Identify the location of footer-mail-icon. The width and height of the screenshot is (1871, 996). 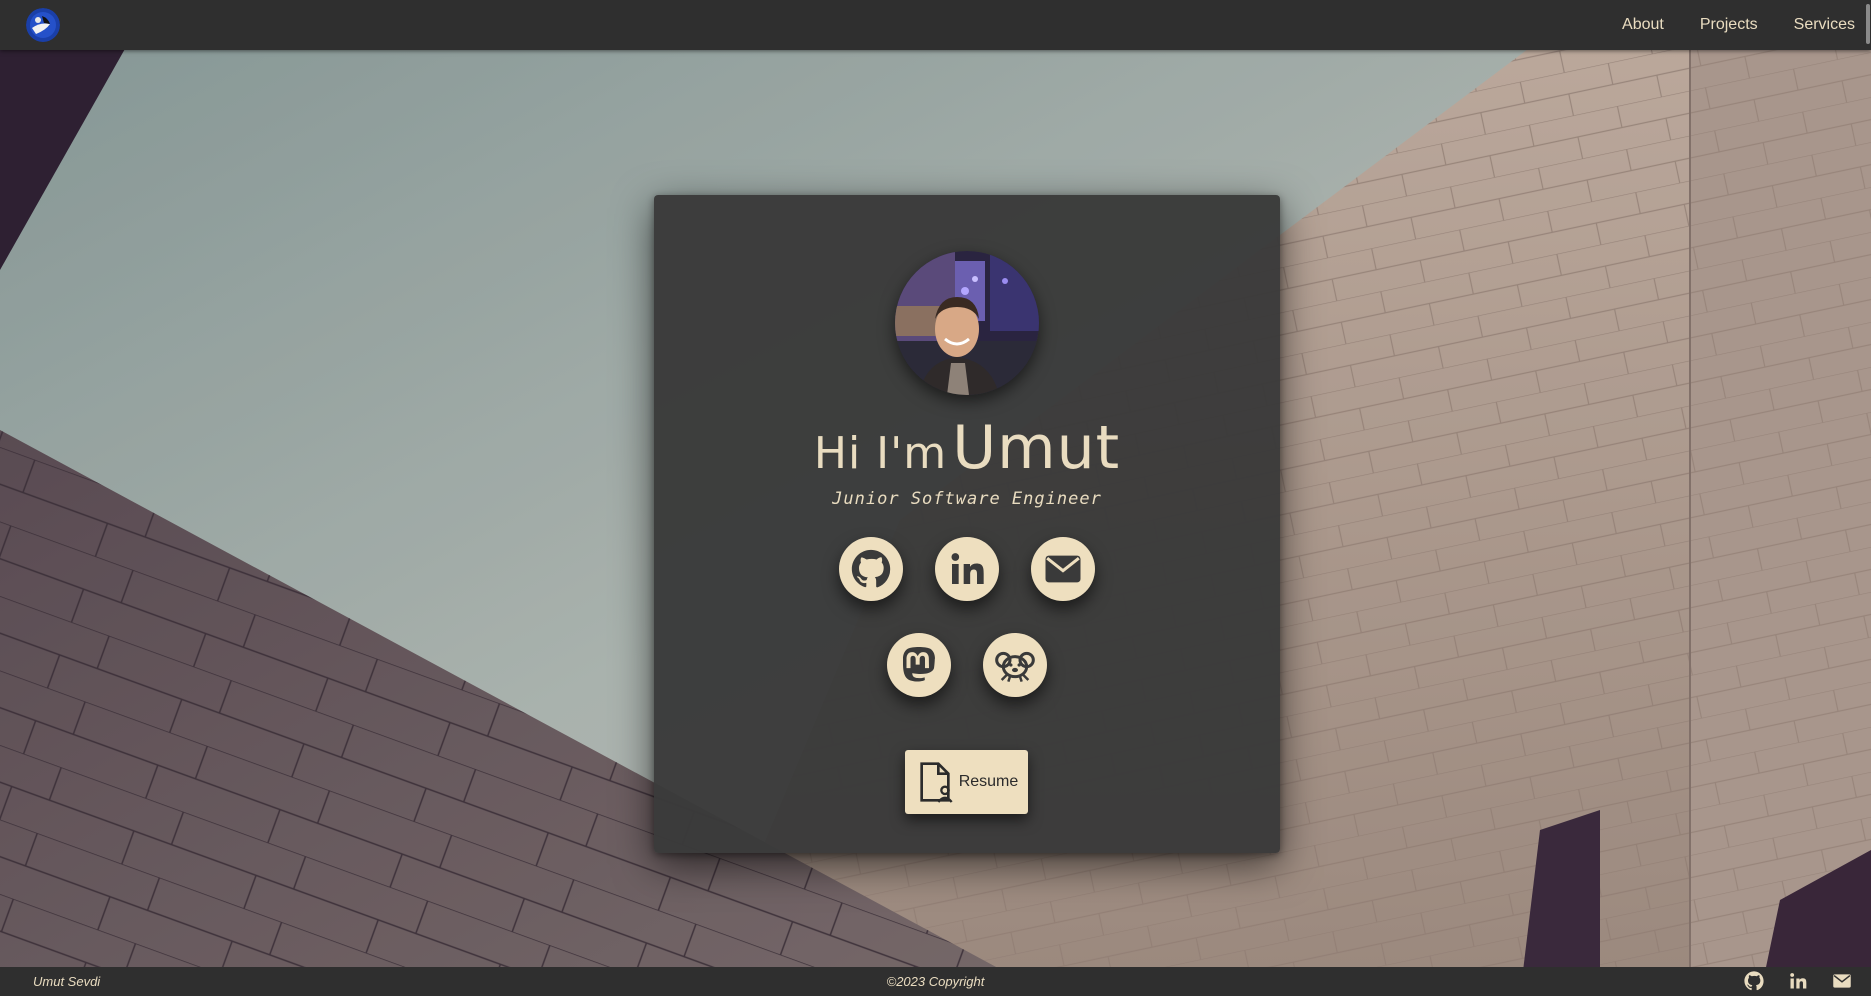
(1842, 981).